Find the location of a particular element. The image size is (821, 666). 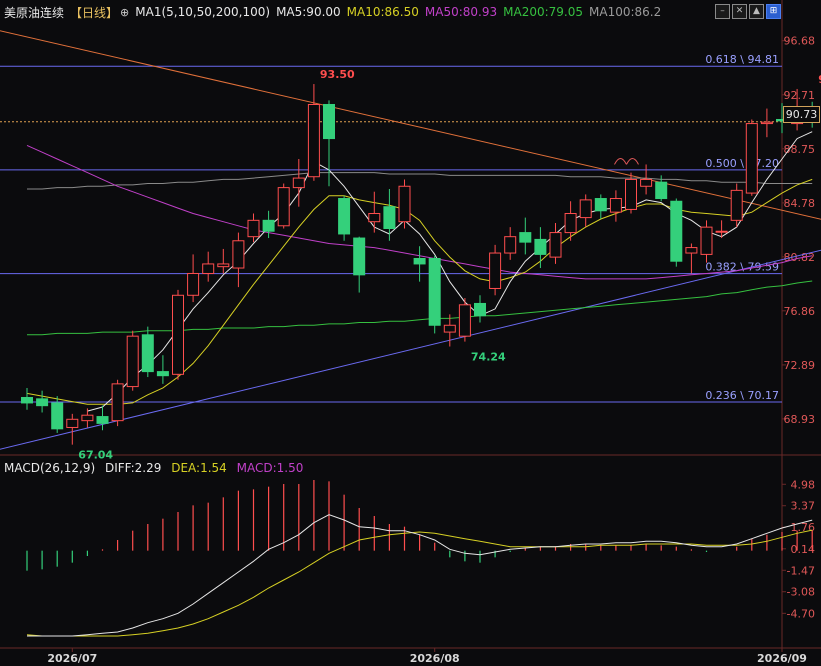

time-tick-label: 2026/08 is located at coordinates (435, 658).